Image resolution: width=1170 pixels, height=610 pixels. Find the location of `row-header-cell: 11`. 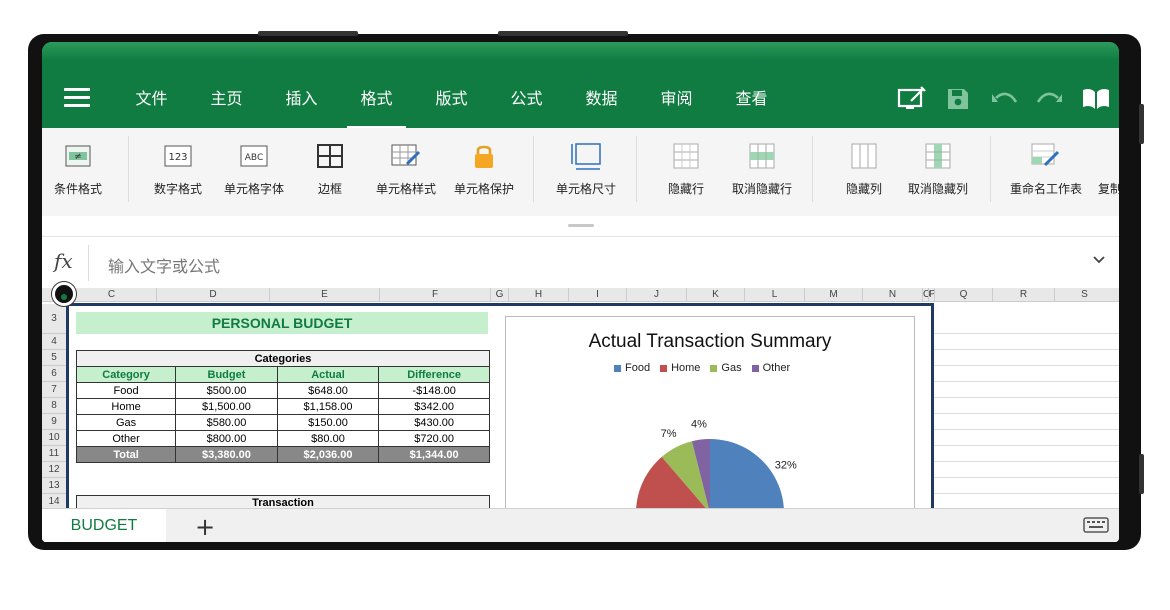

row-header-cell: 11 is located at coordinates (54, 454).